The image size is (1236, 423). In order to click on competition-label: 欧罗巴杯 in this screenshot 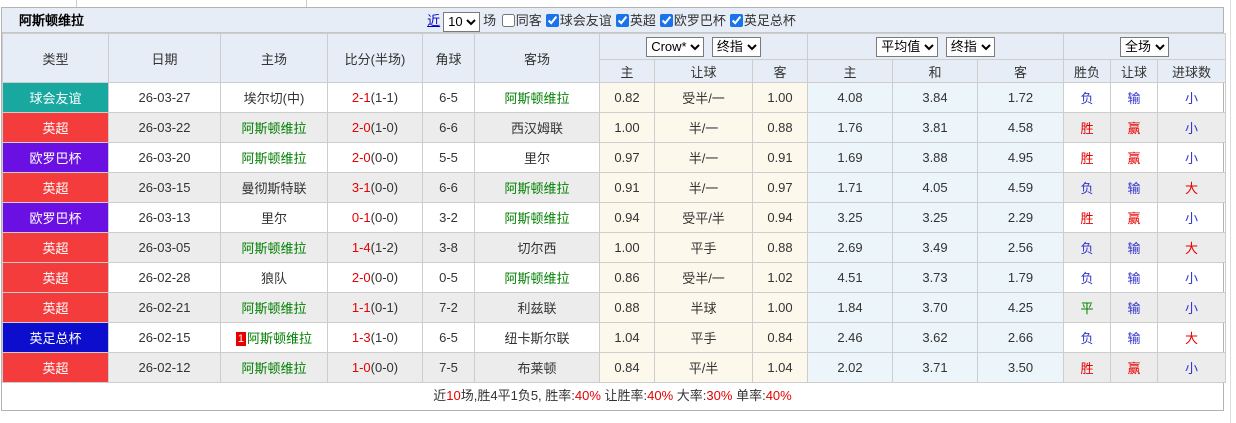, I will do `click(699, 20)`.